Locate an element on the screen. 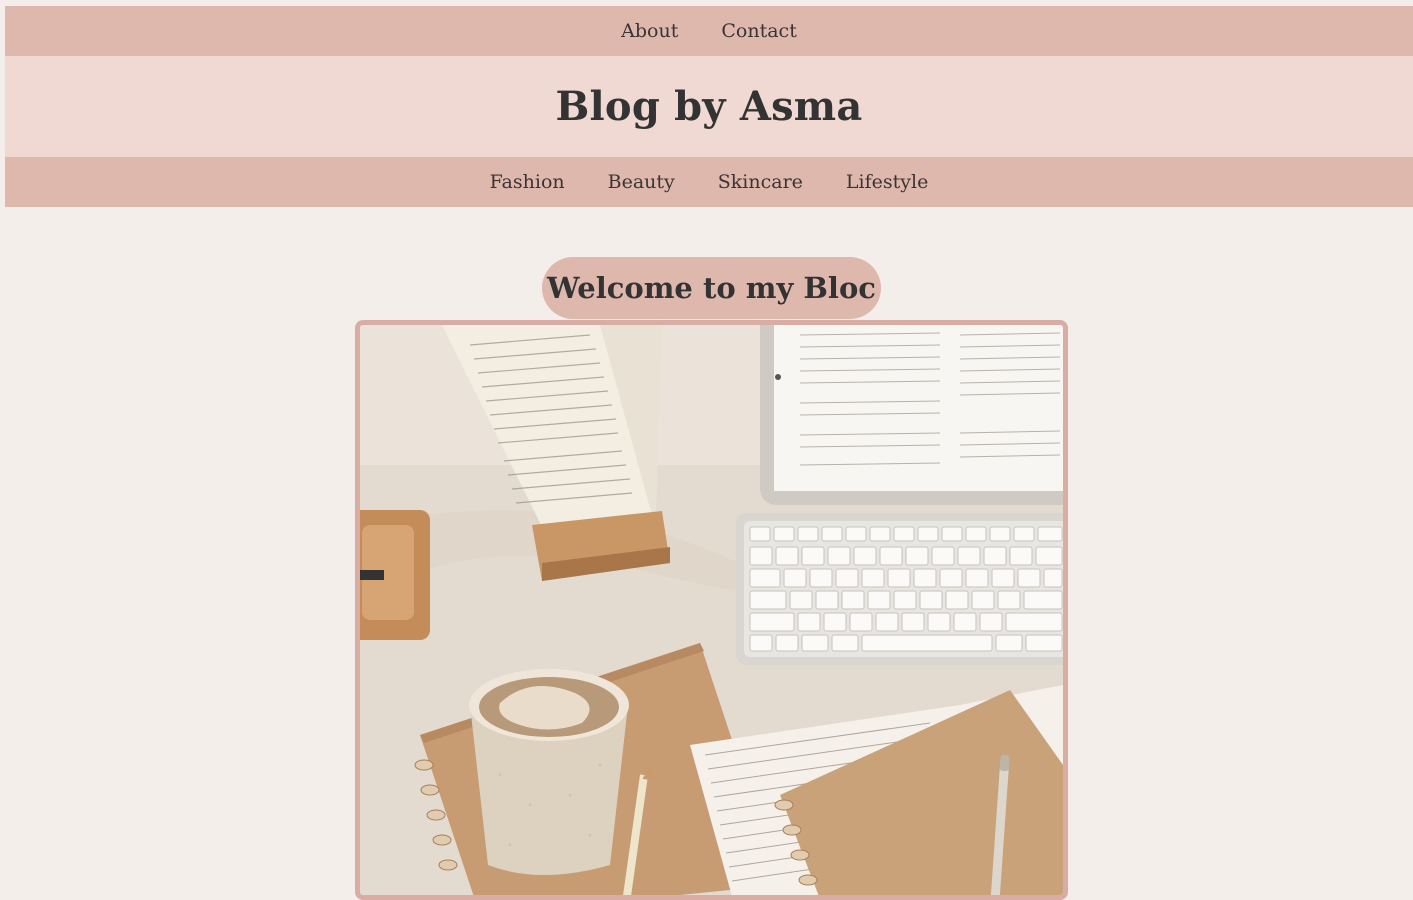 Image resolution: width=1413 pixels, height=900 pixels. nav-link-about: About is located at coordinates (649, 31).